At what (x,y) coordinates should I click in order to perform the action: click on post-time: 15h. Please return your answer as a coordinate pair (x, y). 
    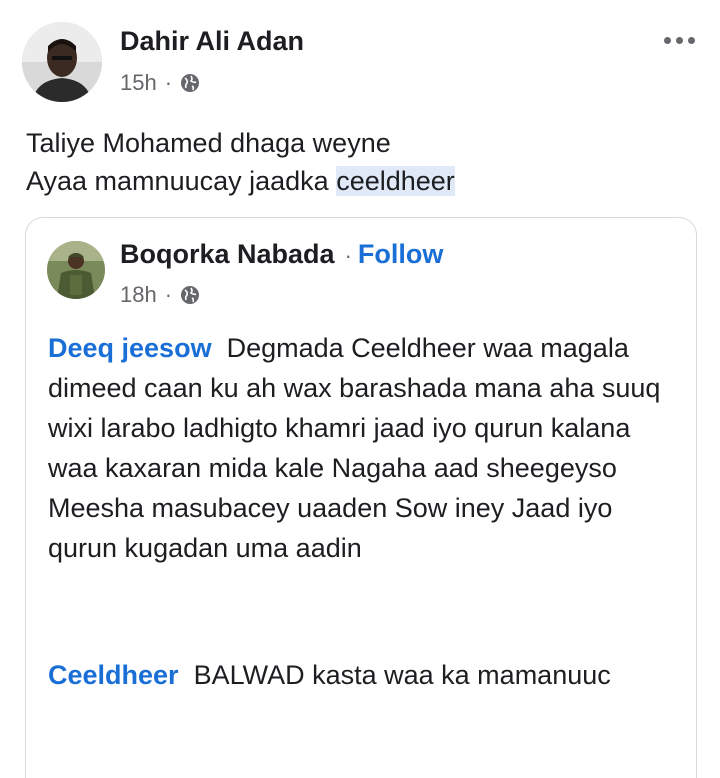
    Looking at the image, I should click on (138, 83).